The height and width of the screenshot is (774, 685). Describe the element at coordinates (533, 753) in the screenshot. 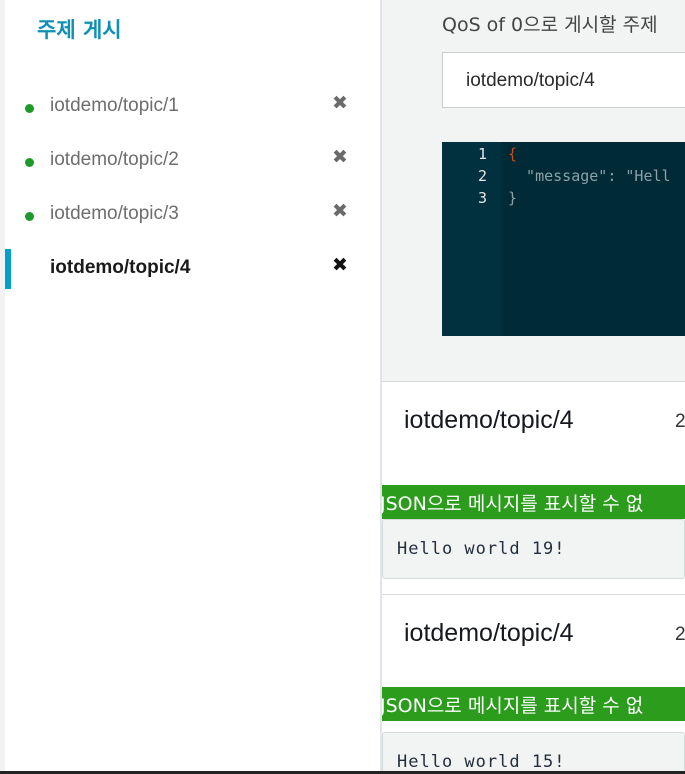

I see `message-body: Hello world 15!` at that location.